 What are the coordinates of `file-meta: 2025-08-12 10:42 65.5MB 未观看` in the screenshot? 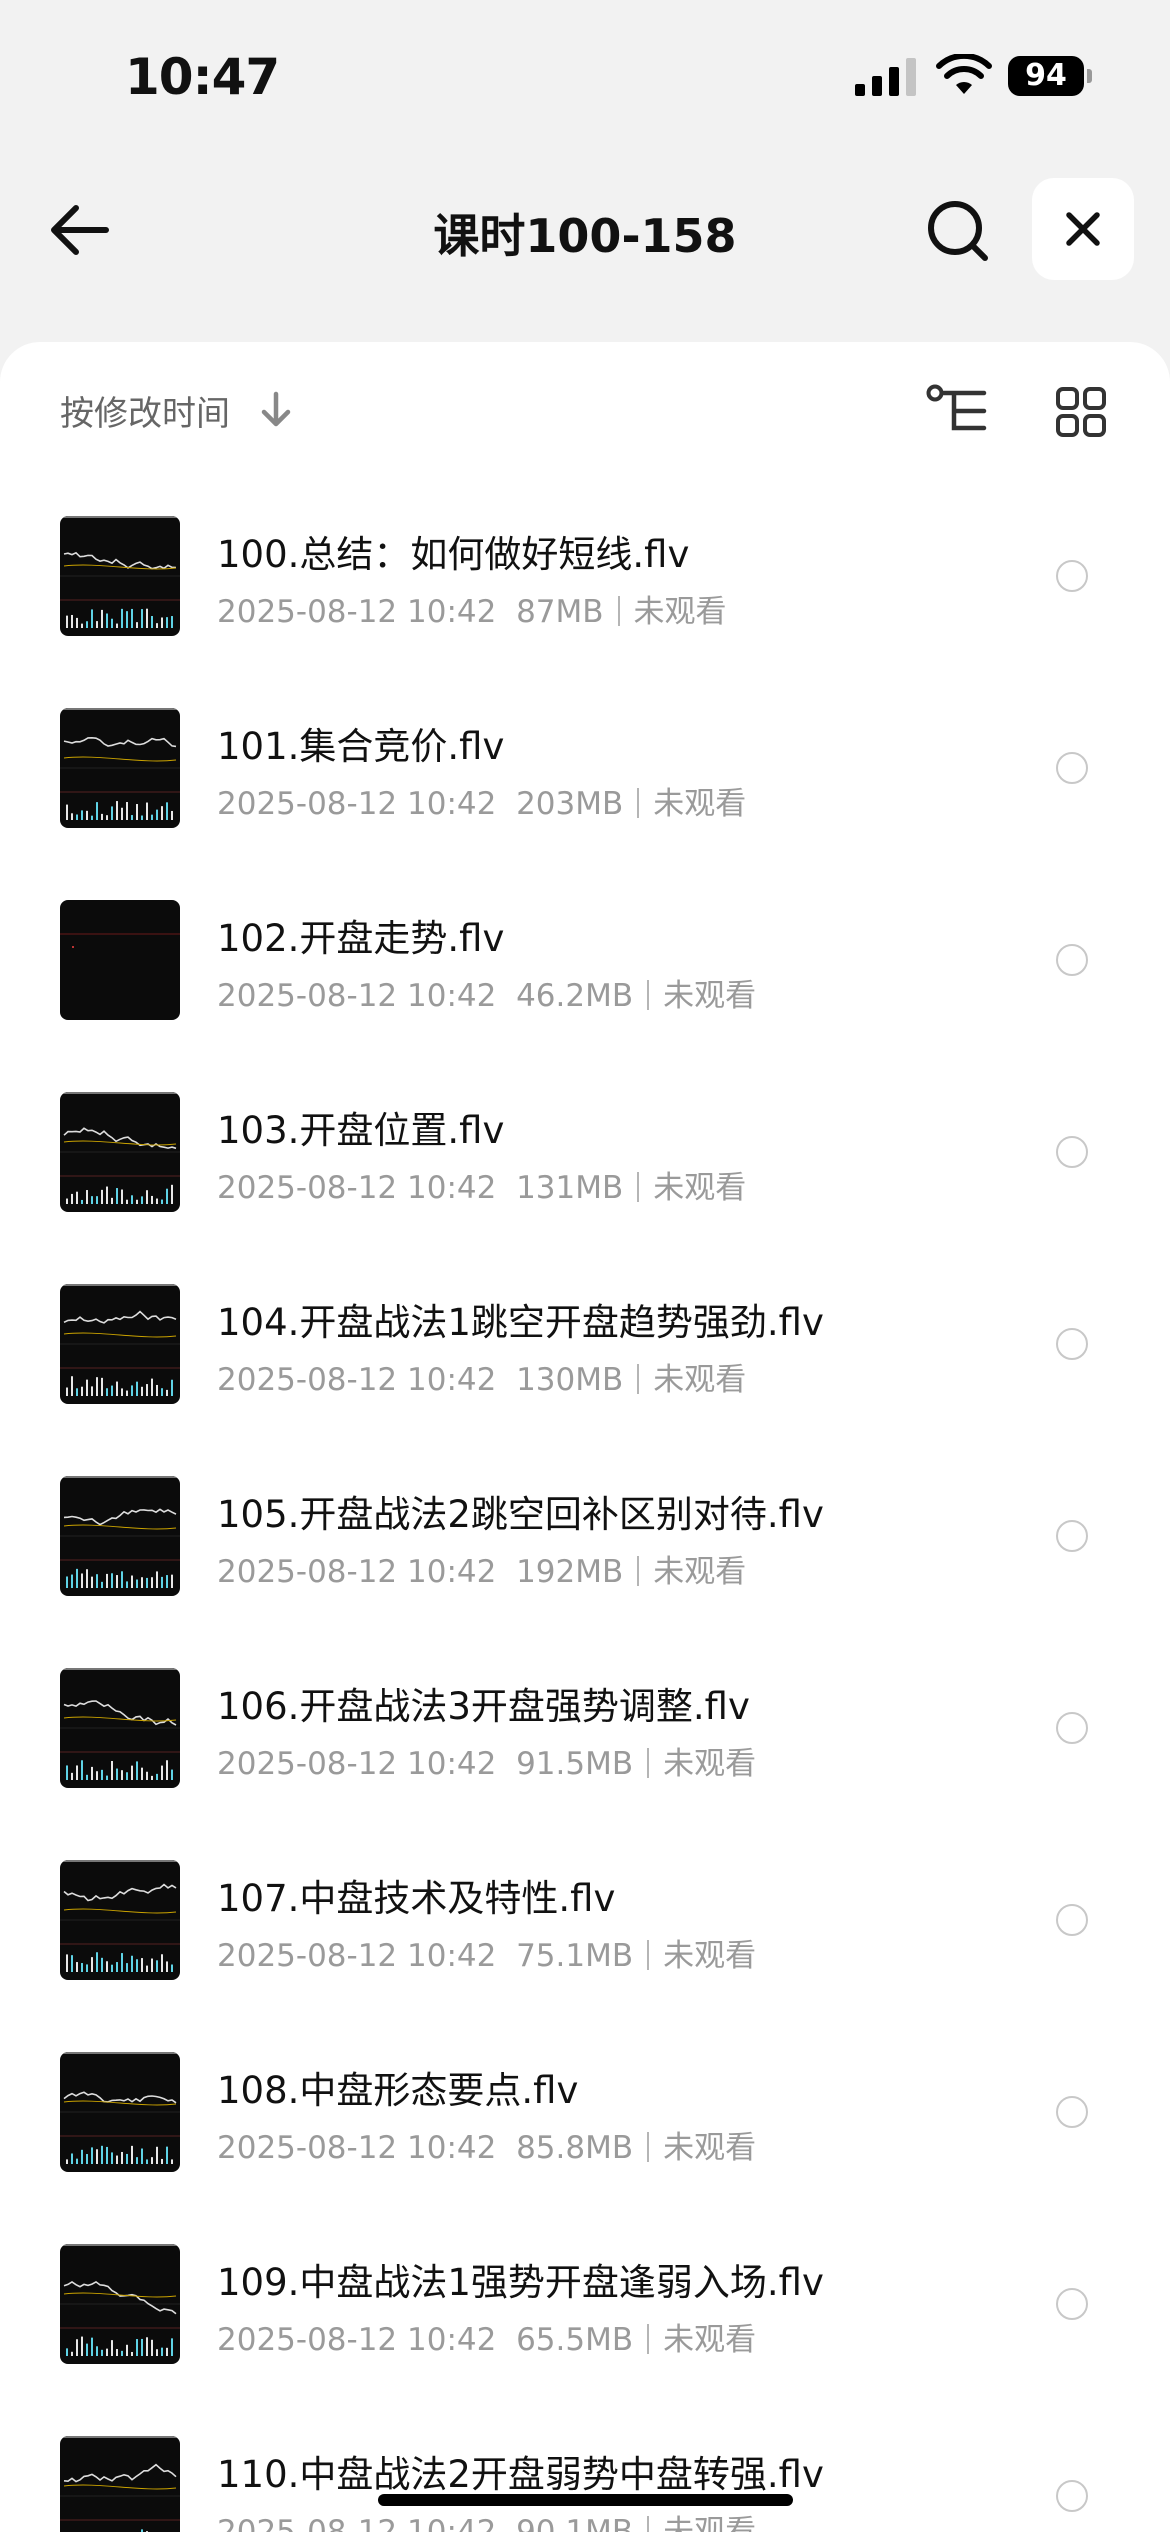 It's located at (486, 2336).